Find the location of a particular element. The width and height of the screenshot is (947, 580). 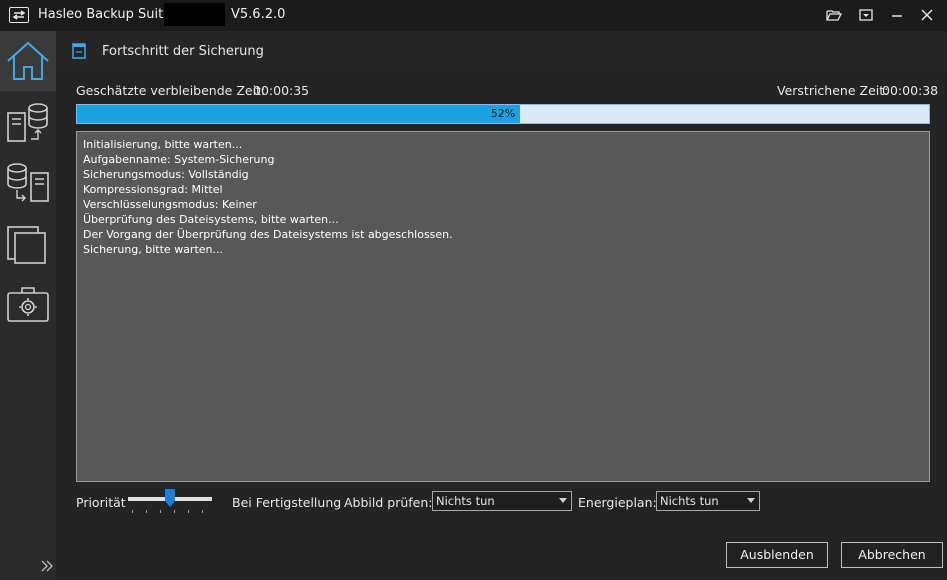

hide-button: Ausblenden is located at coordinates (777, 555).